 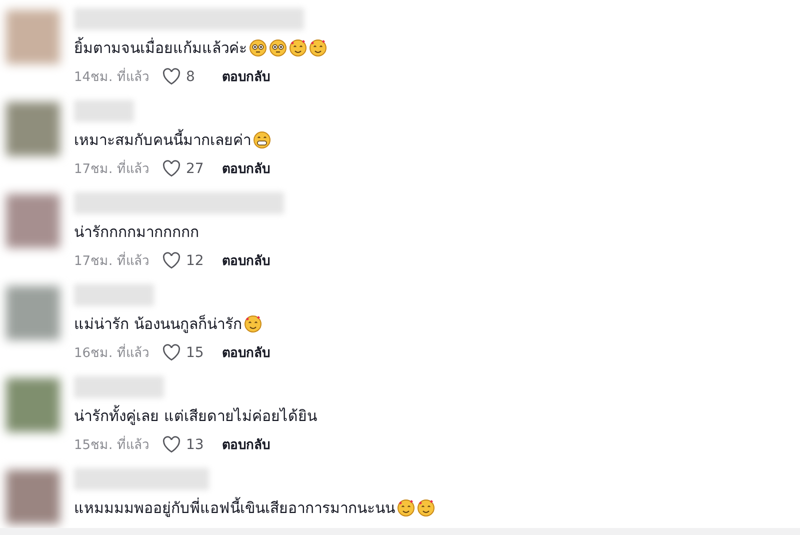 I want to click on comment-text: เหมาะสมกับคนนี้มากเลยค่า, so click(x=162, y=139).